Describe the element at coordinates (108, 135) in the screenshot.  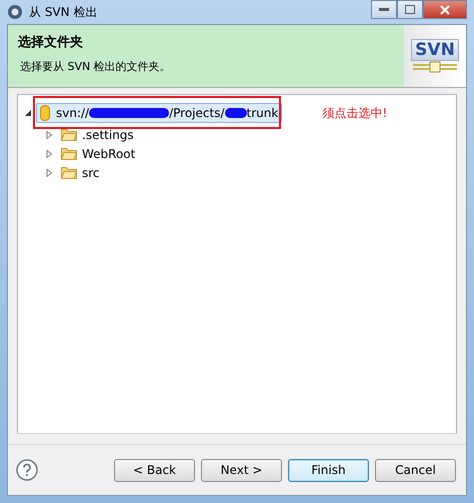
I see `folder-name: .settings` at that location.